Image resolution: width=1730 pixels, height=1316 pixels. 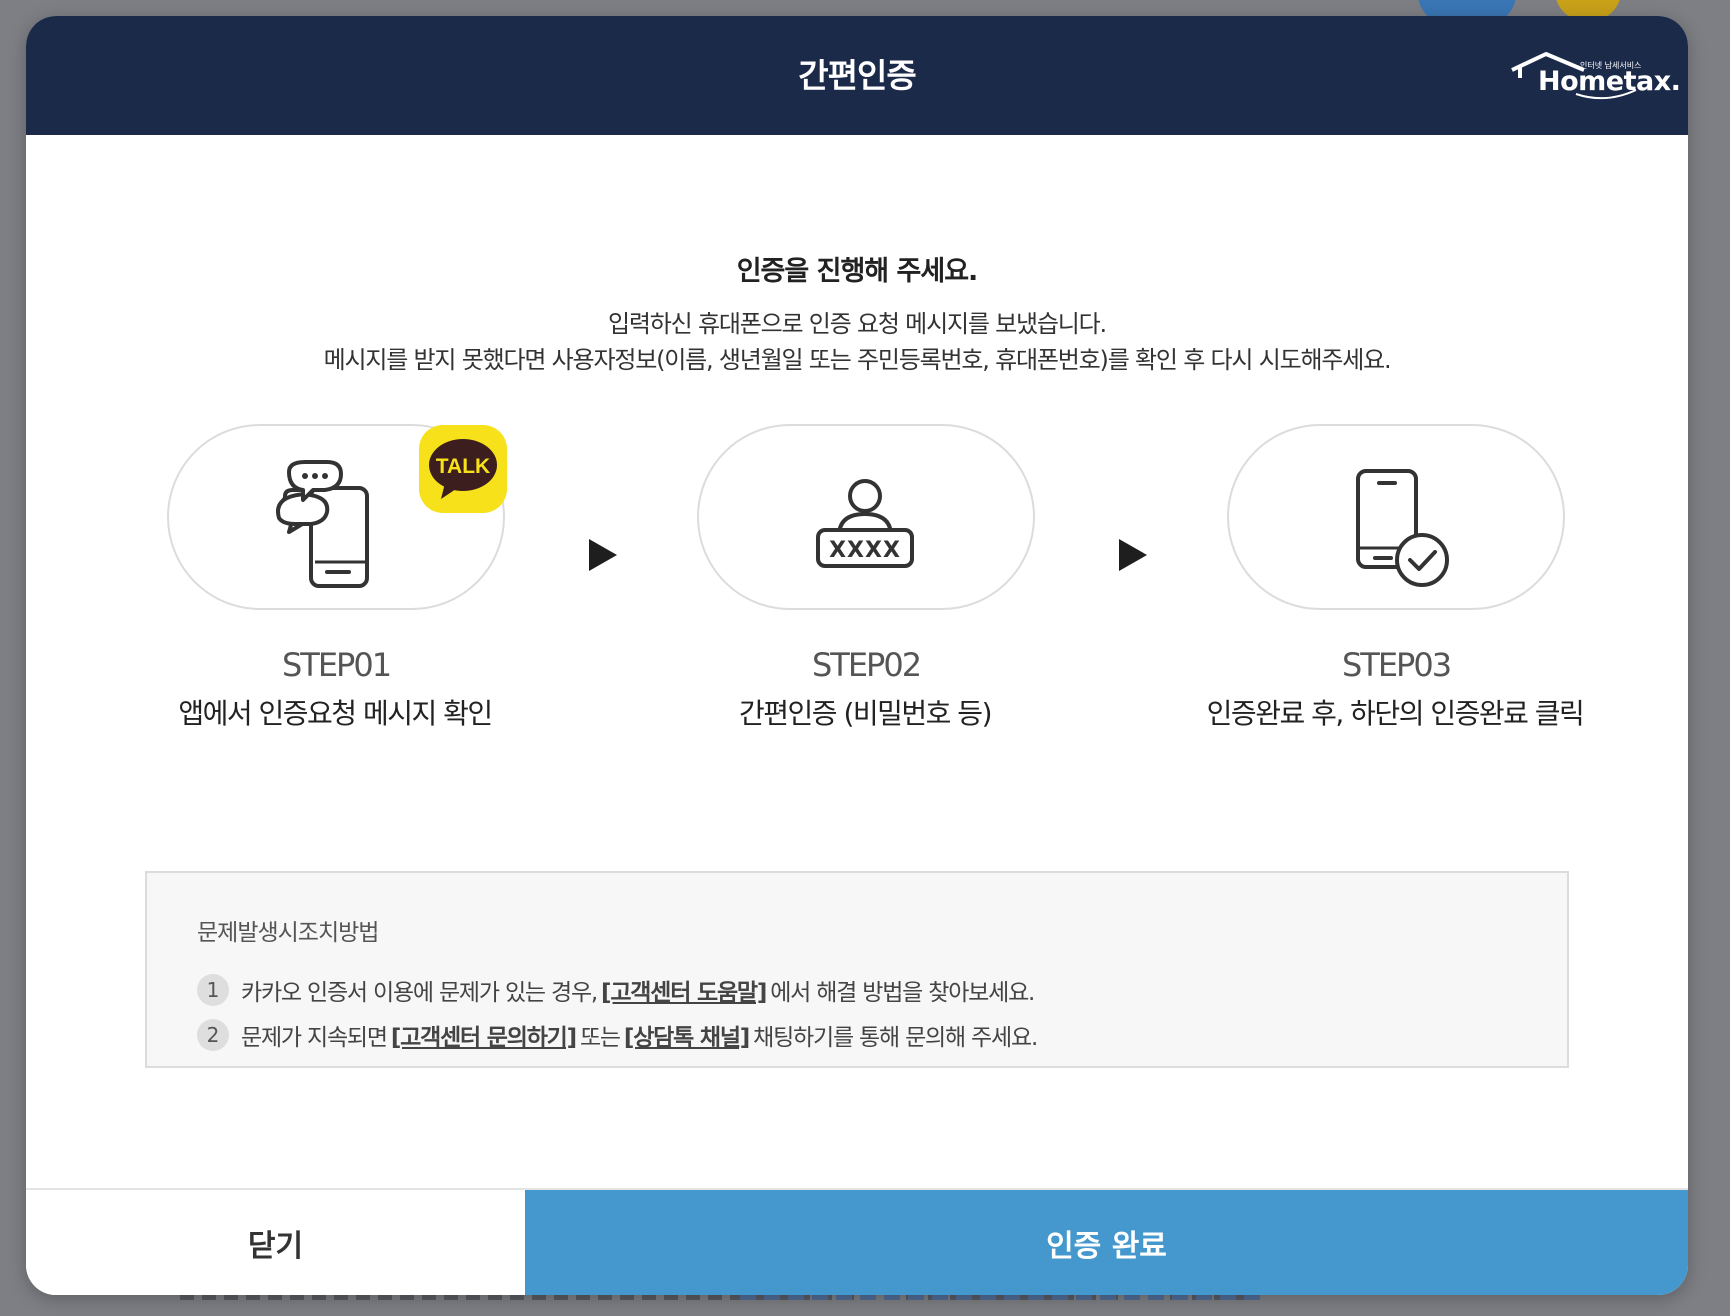 What do you see at coordinates (213, 990) in the screenshot?
I see `item-number-badge: 1` at bounding box center [213, 990].